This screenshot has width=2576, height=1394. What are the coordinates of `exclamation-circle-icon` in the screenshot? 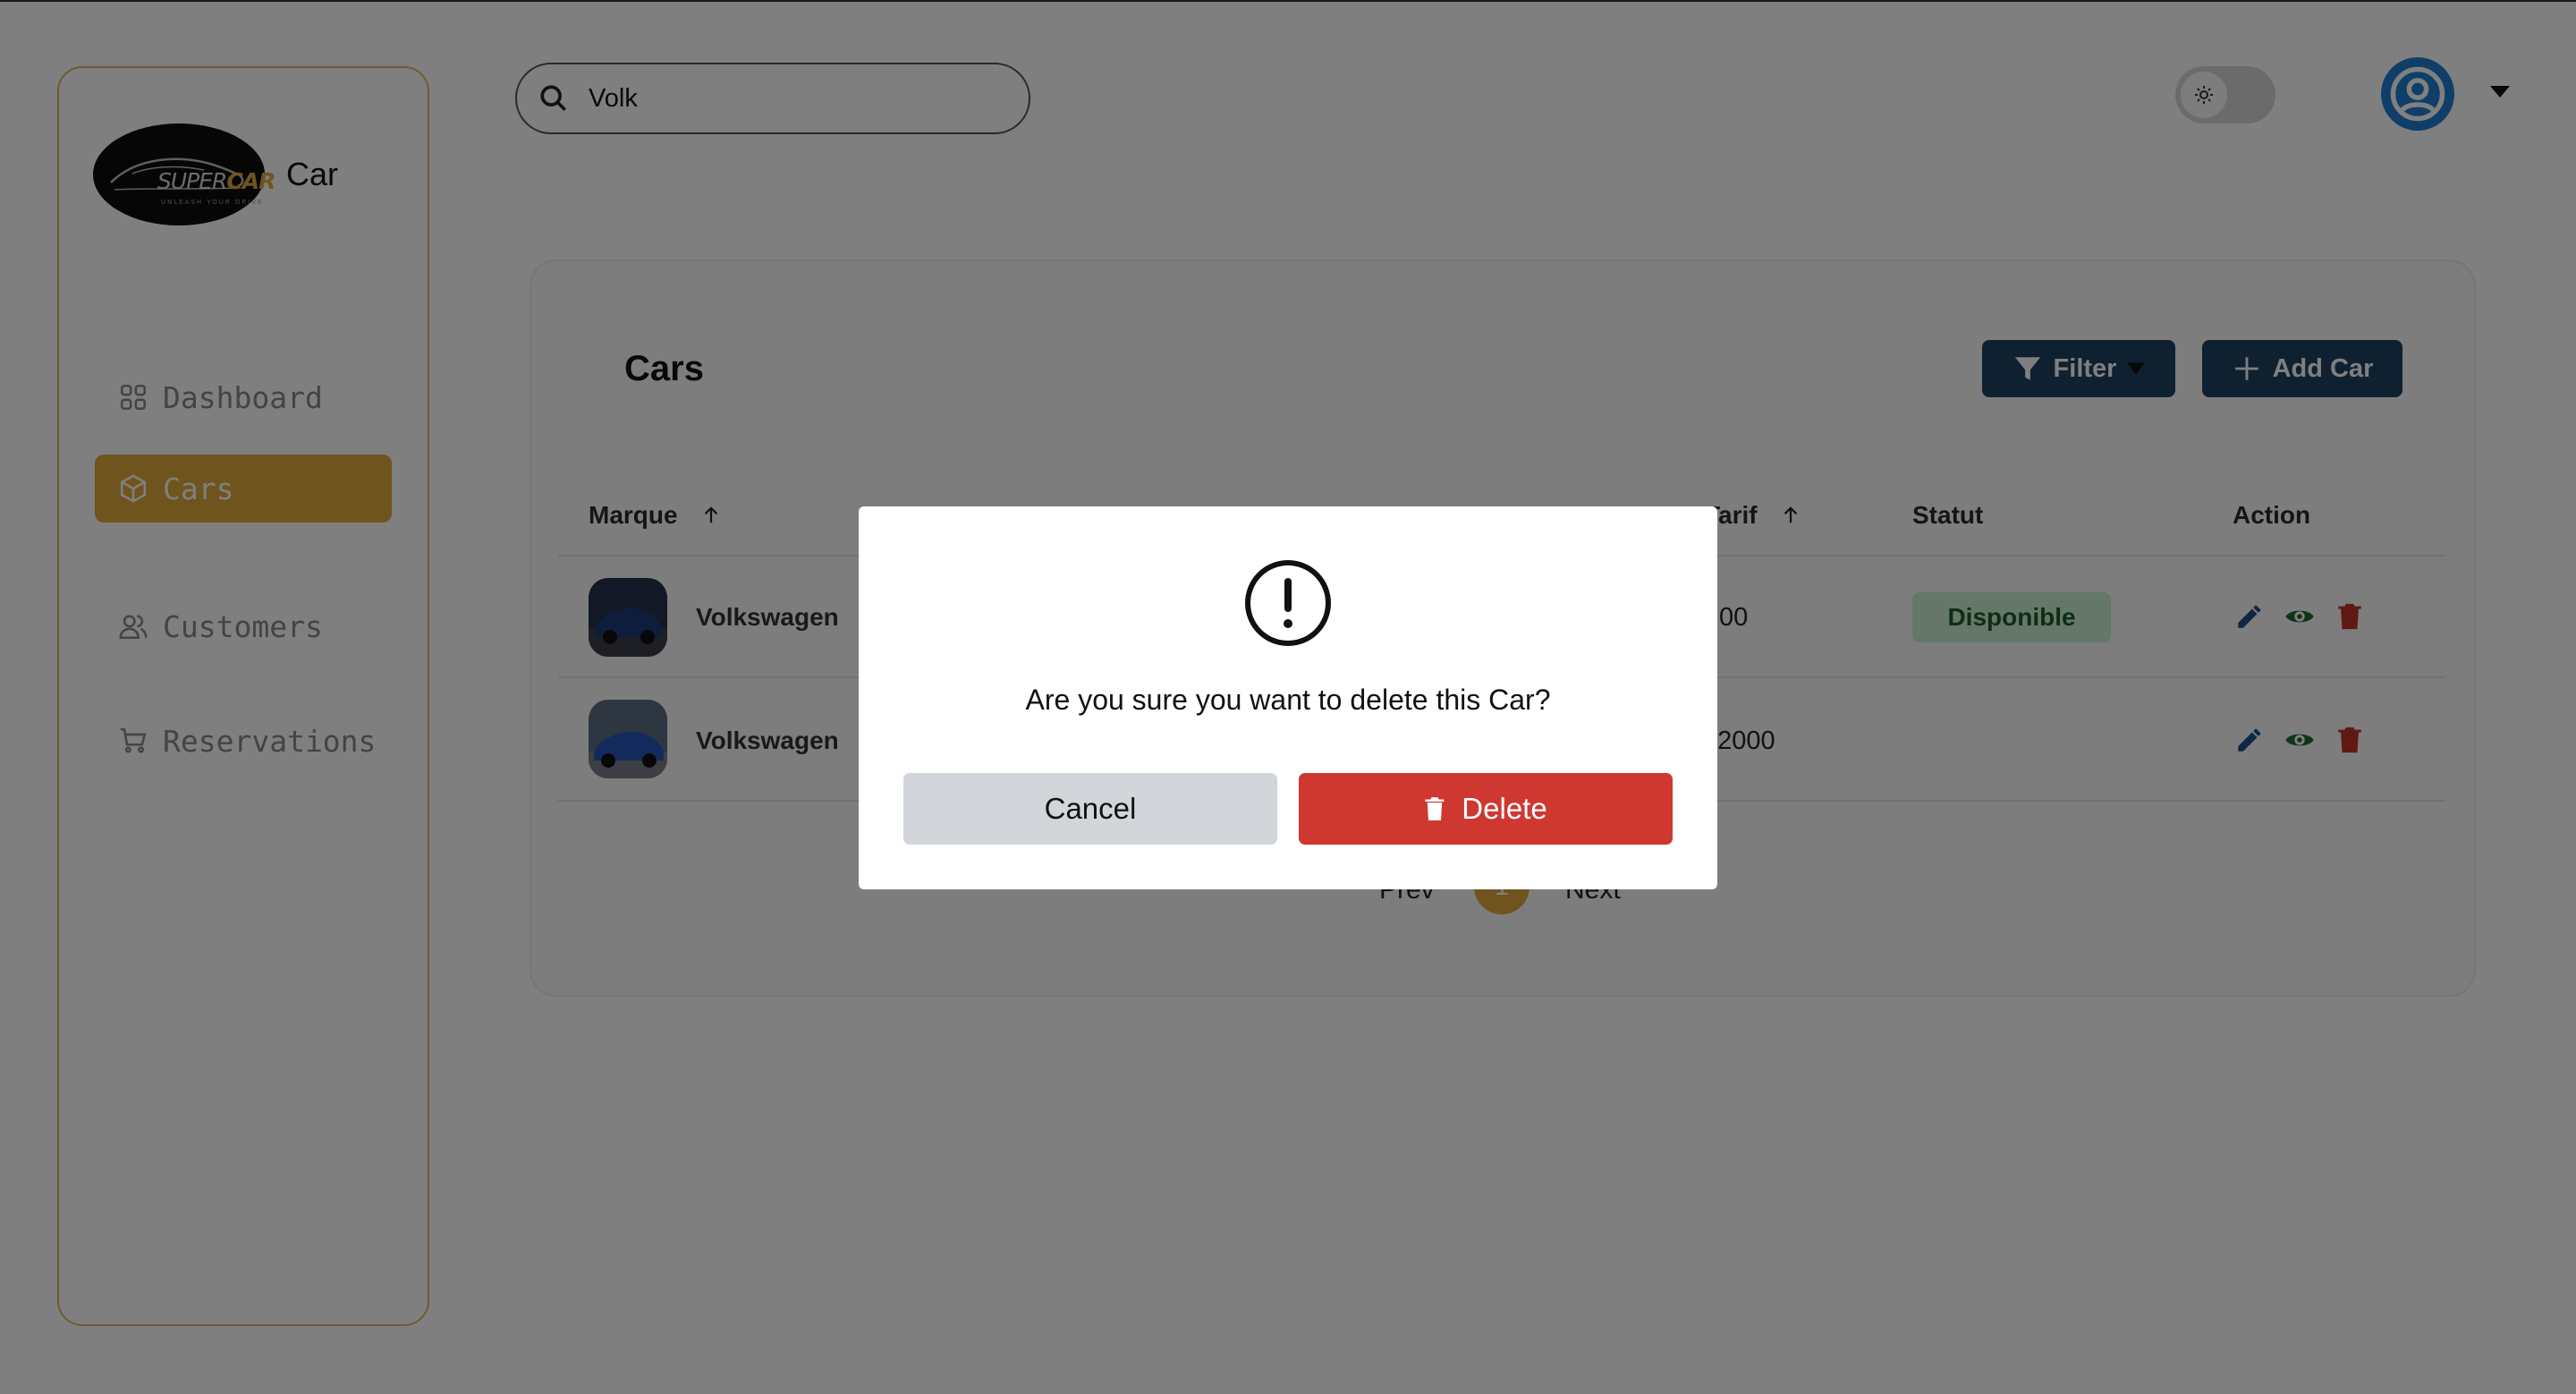 It's located at (1288, 603).